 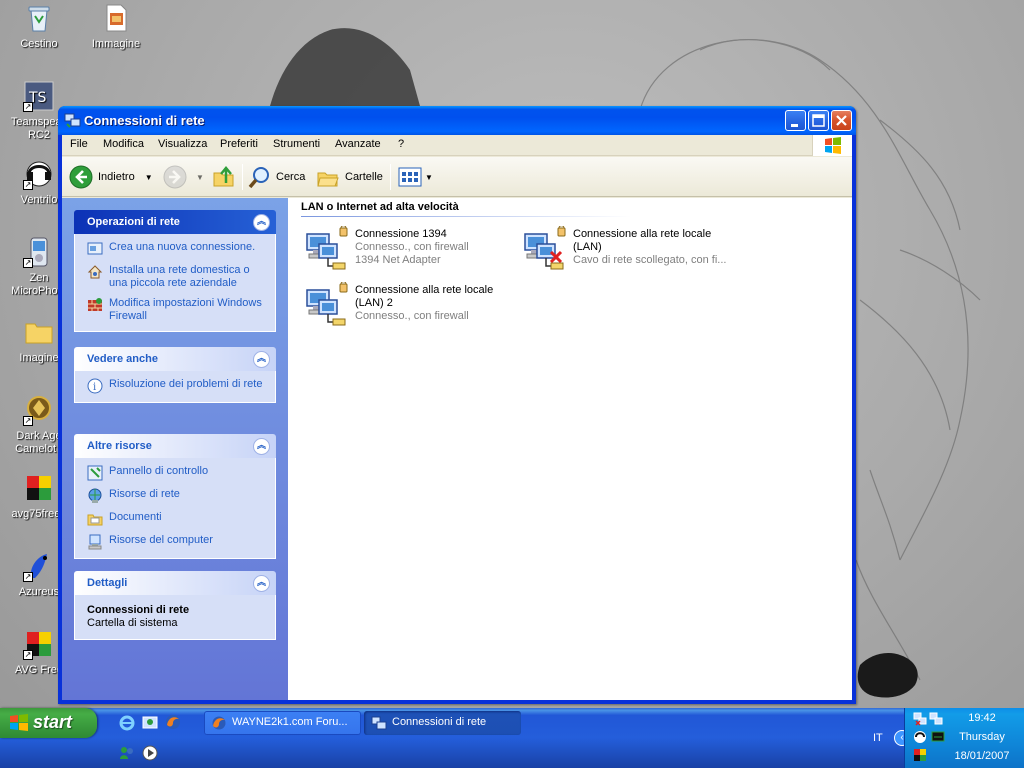 I want to click on views-button: ▼, so click(x=415, y=177).